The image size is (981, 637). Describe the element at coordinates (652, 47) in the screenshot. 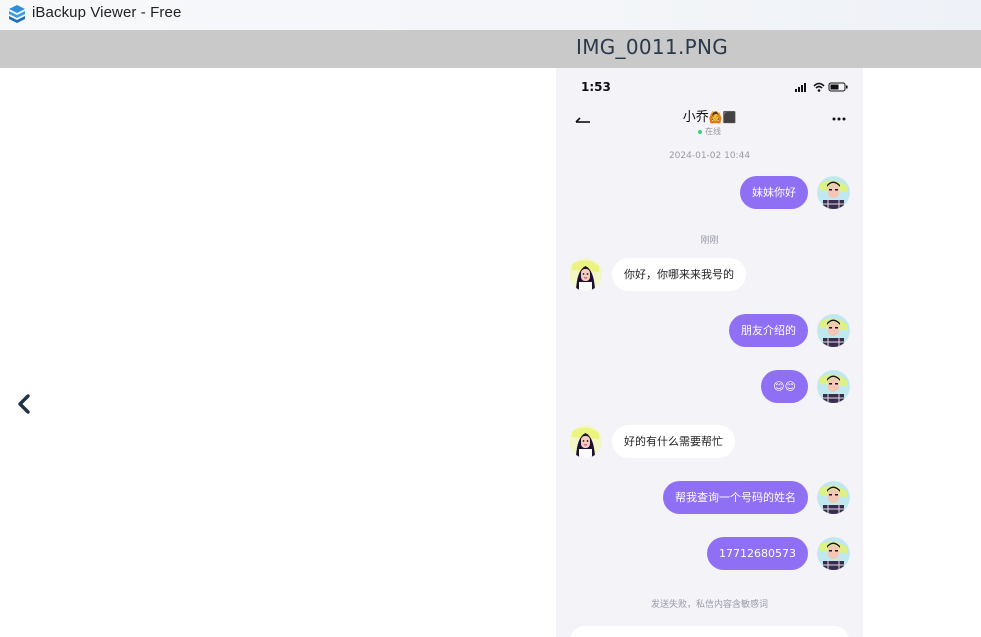

I see `image-filename: IMG_0011.PNG` at that location.